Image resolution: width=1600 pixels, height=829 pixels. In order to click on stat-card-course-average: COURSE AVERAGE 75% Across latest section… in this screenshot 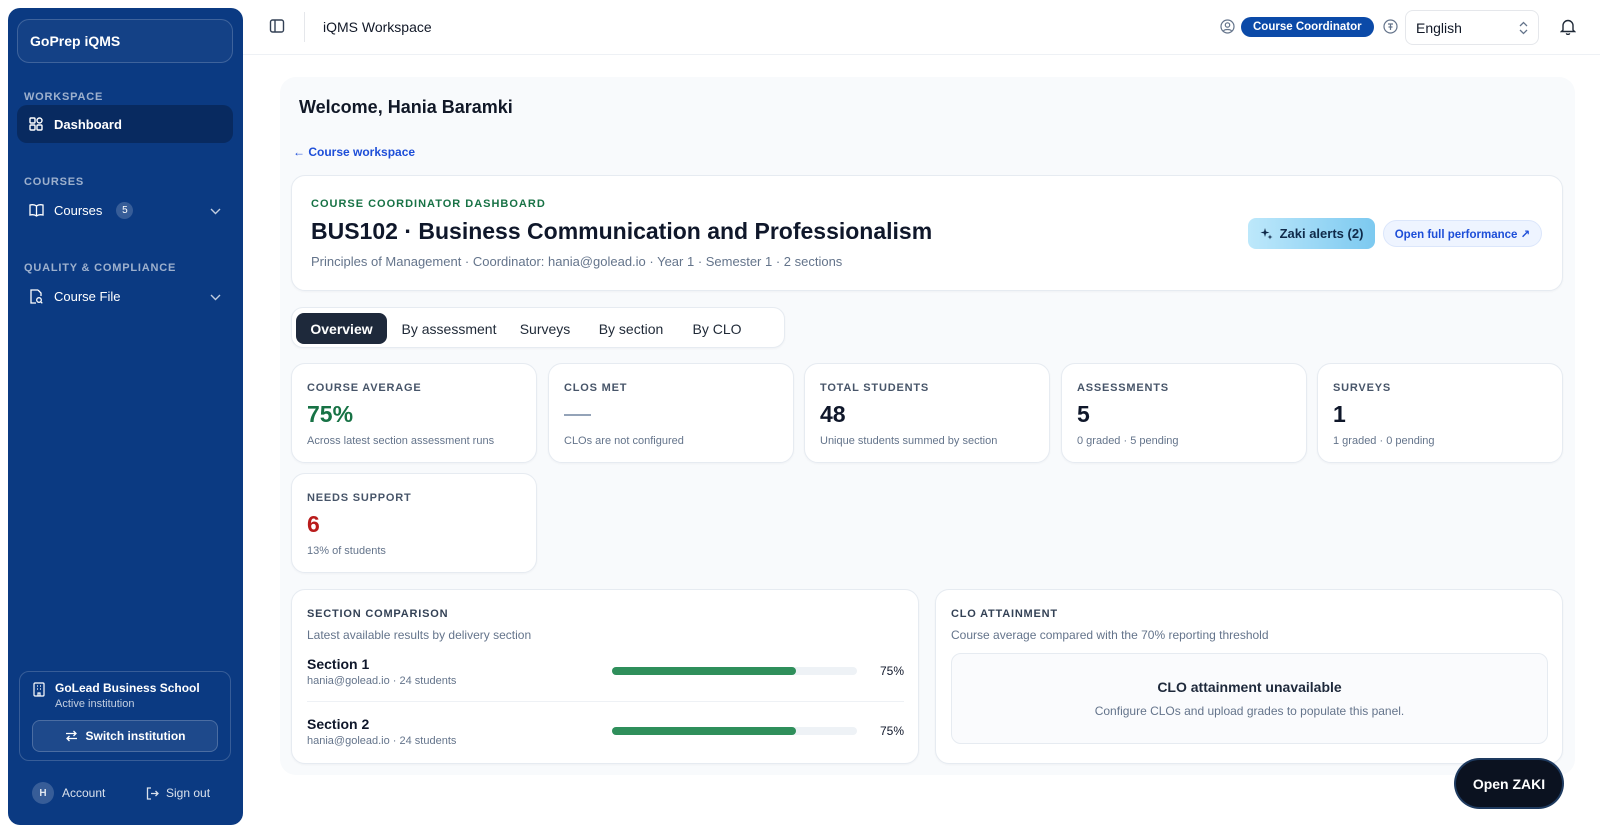, I will do `click(414, 413)`.